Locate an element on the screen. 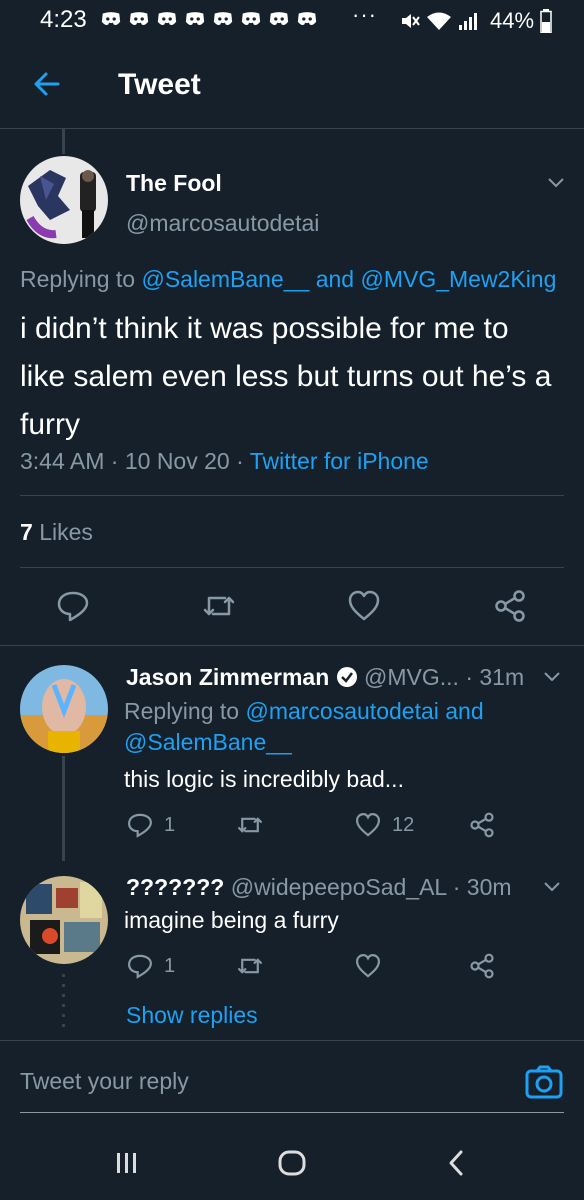 The height and width of the screenshot is (1200, 584). author-handle: @marcosautodetai is located at coordinates (222, 223).